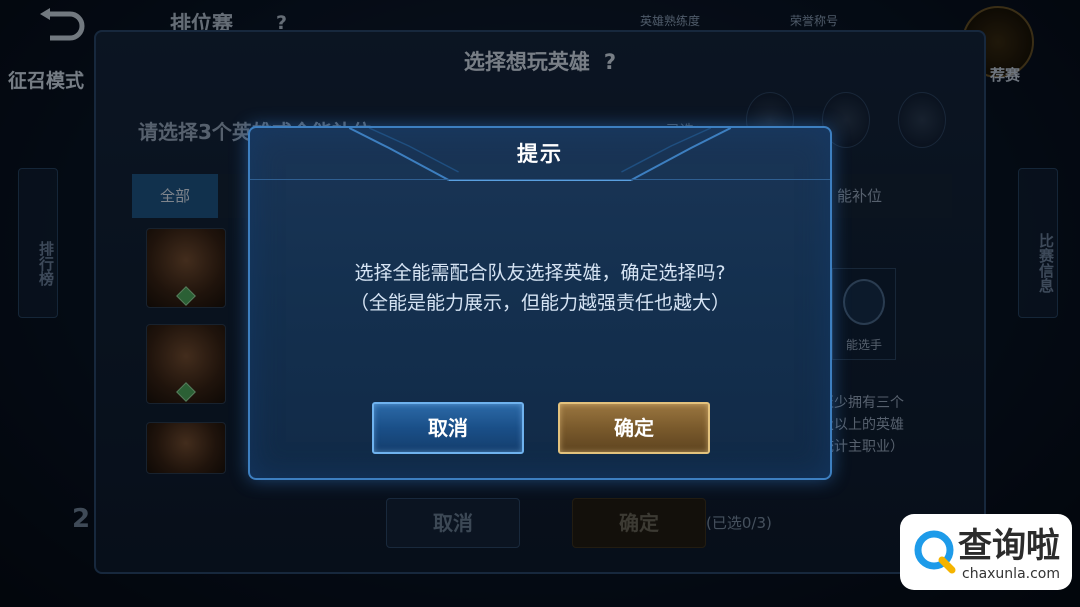 The width and height of the screenshot is (1080, 607). I want to click on dialog-title: 提示, so click(540, 154).